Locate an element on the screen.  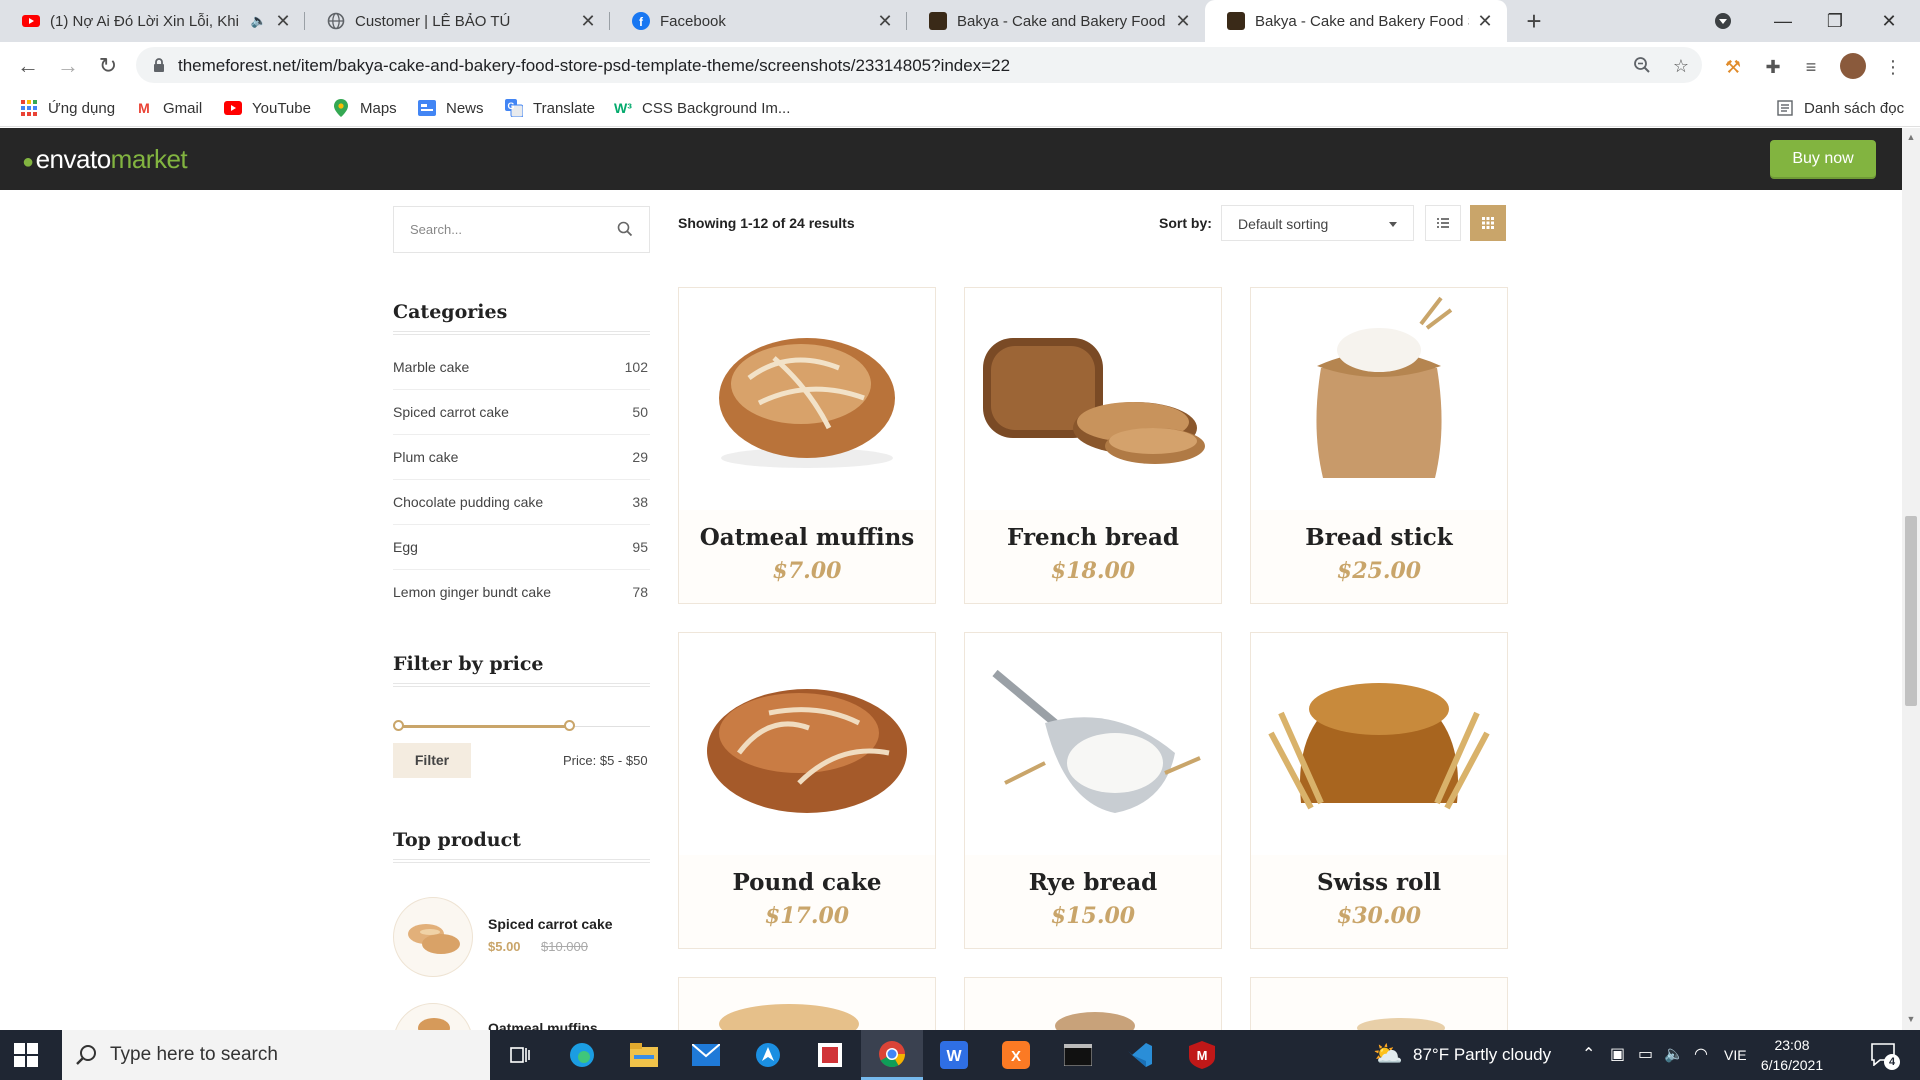
bookmark-star-icon: ☆ is located at coordinates (1681, 66).